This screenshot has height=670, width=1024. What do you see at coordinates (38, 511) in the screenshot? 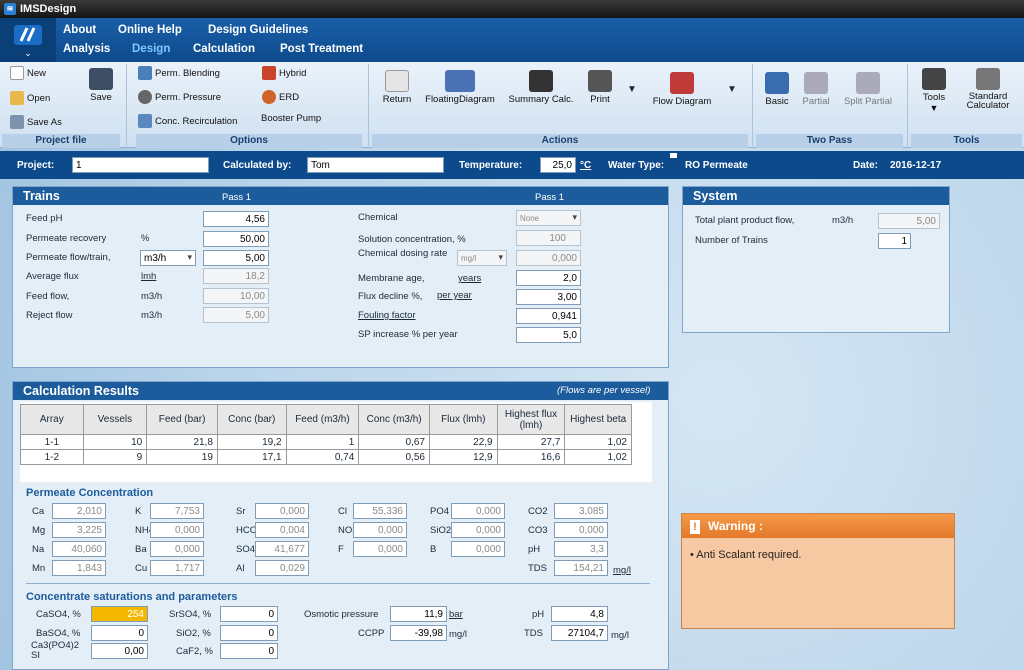
I see `permeate-label: Ca` at bounding box center [38, 511].